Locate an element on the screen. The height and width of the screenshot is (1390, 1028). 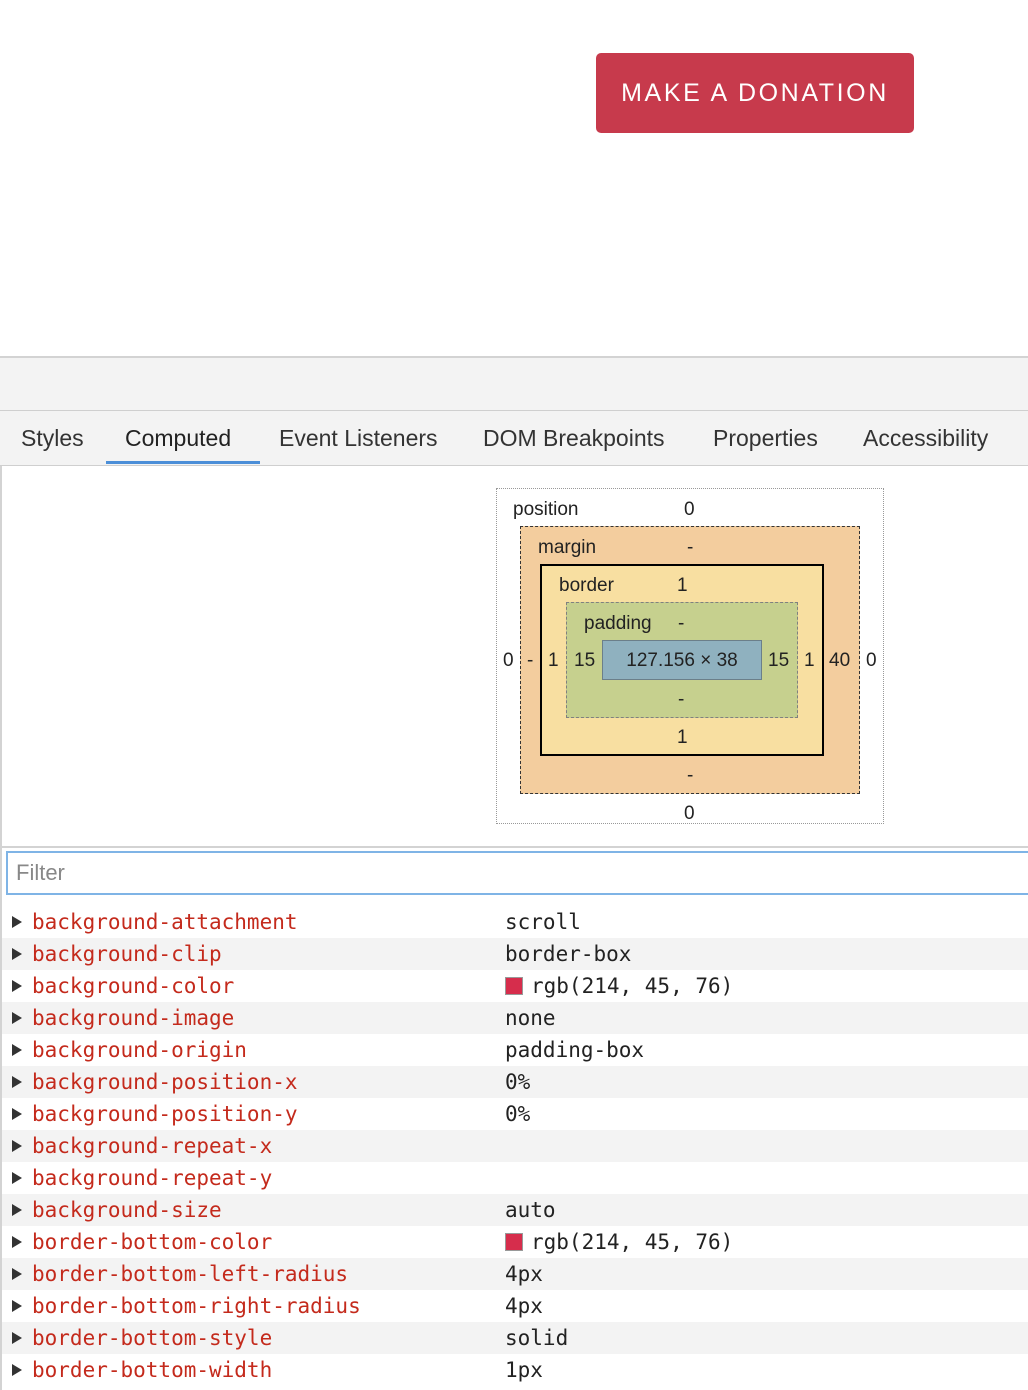
border-bottom-value: 1 is located at coordinates (682, 737).